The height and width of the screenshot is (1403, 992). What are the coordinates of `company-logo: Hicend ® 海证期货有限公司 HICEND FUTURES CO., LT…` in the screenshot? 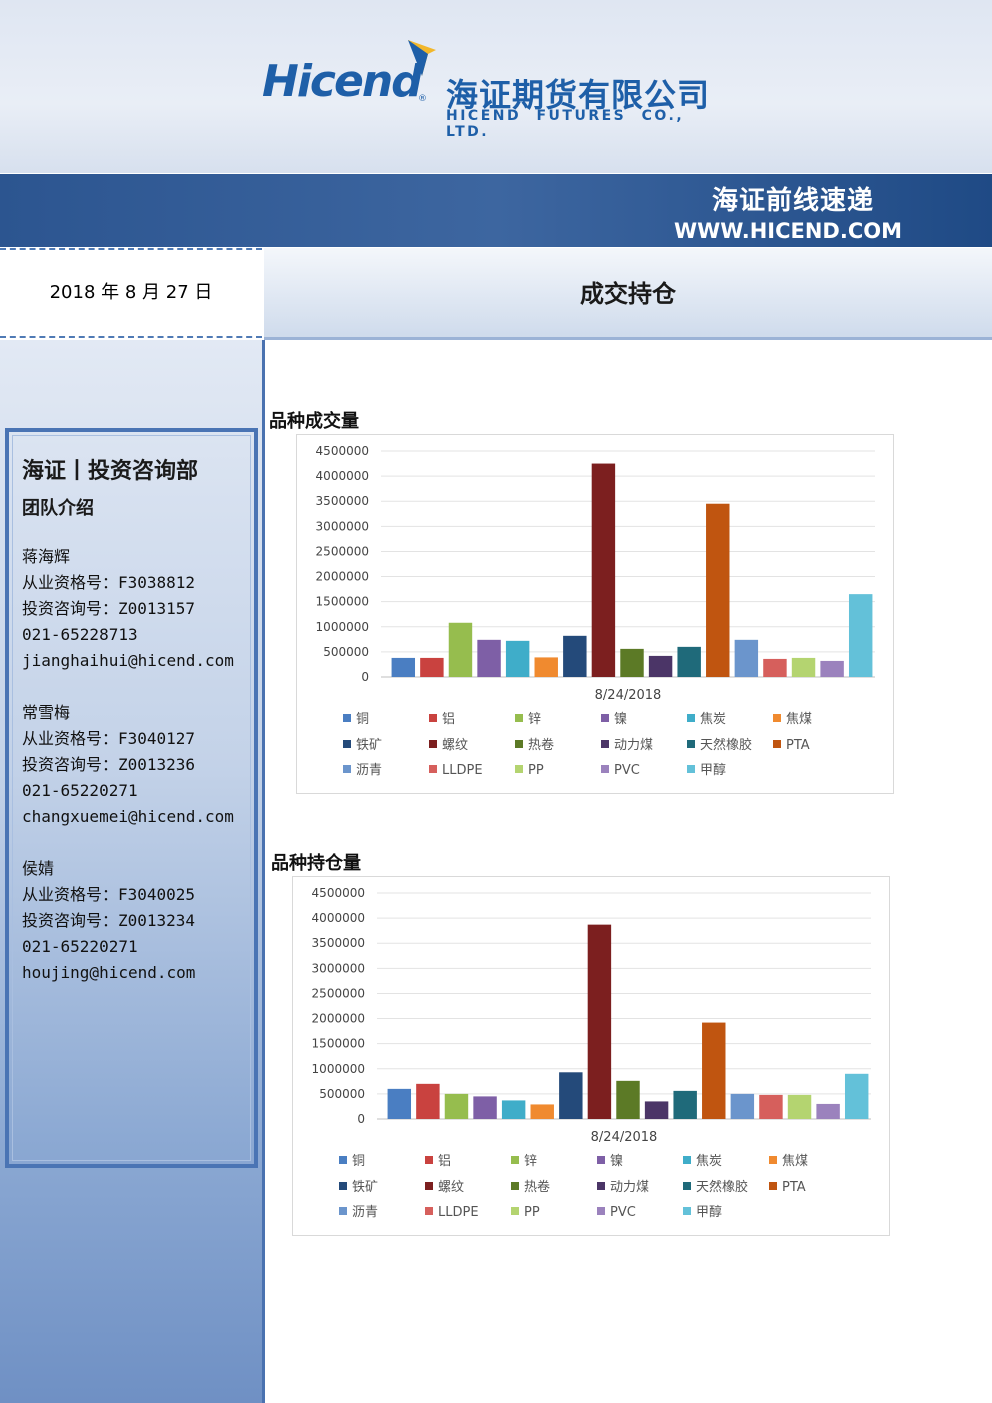 It's located at (497, 88).